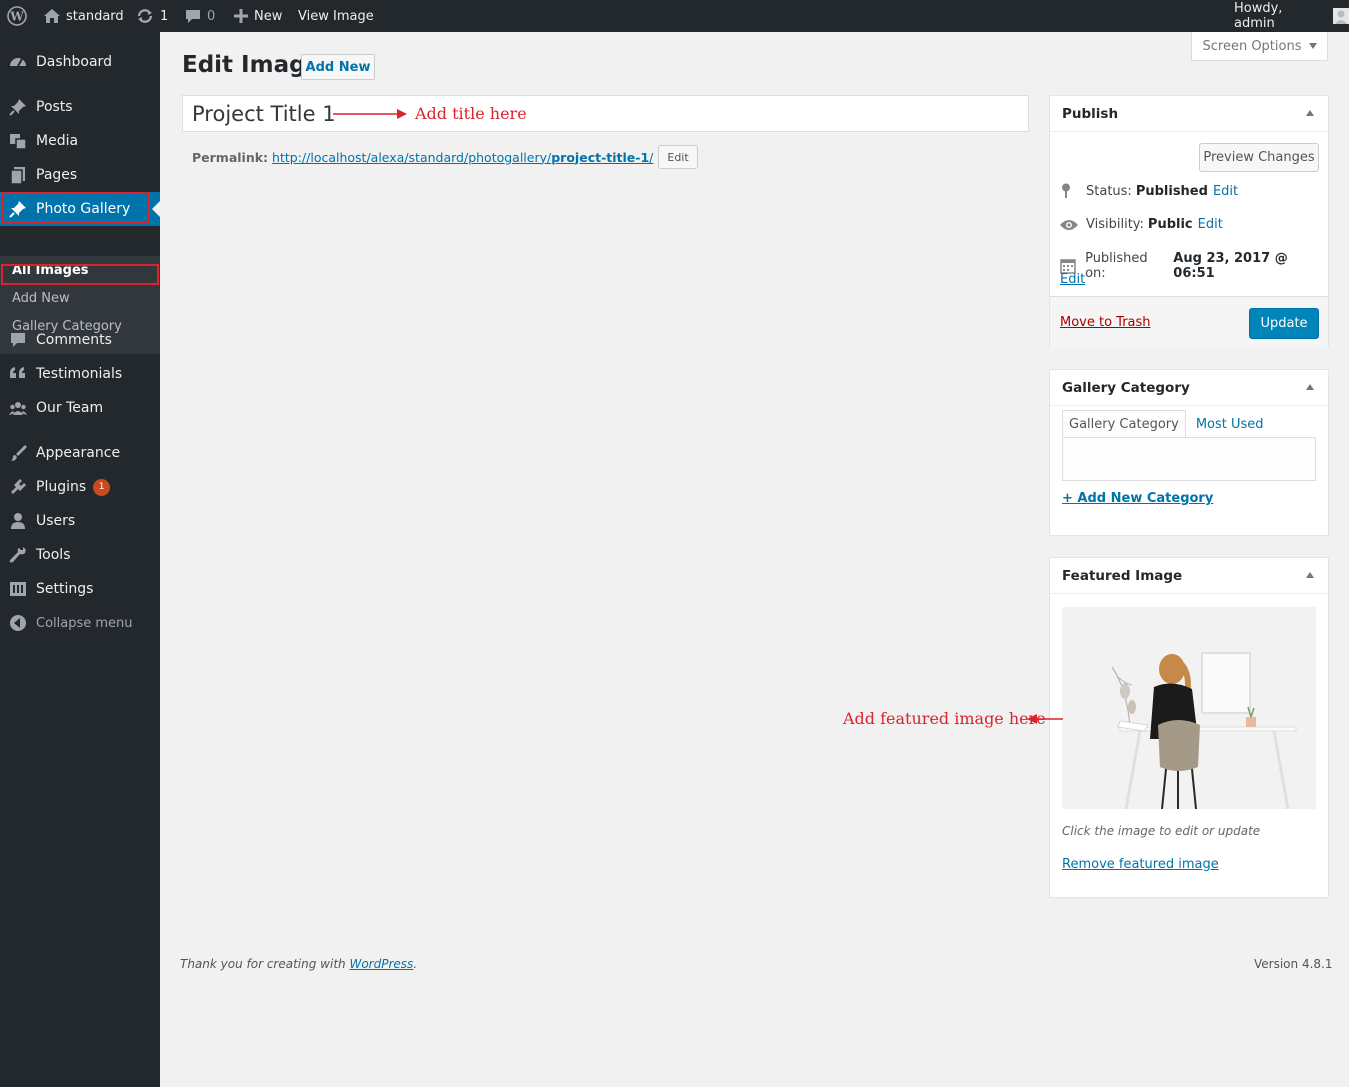 The height and width of the screenshot is (1087, 1349). Describe the element at coordinates (65, 589) in the screenshot. I see `sidebar-item-label: Settings` at that location.